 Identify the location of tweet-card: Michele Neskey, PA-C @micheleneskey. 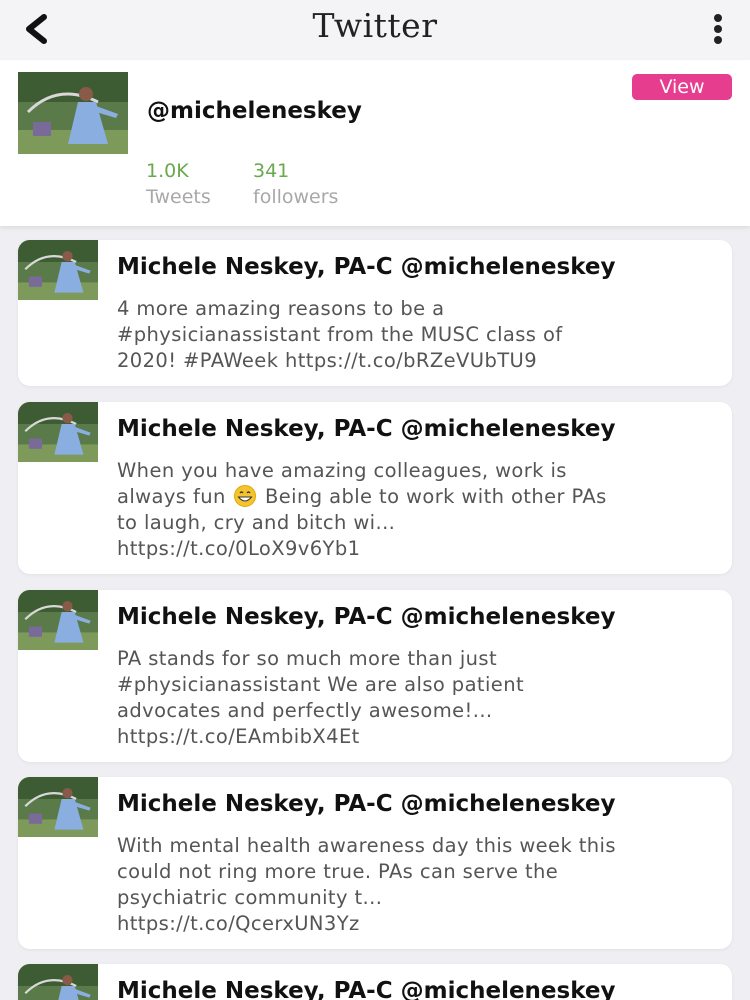
(375, 982).